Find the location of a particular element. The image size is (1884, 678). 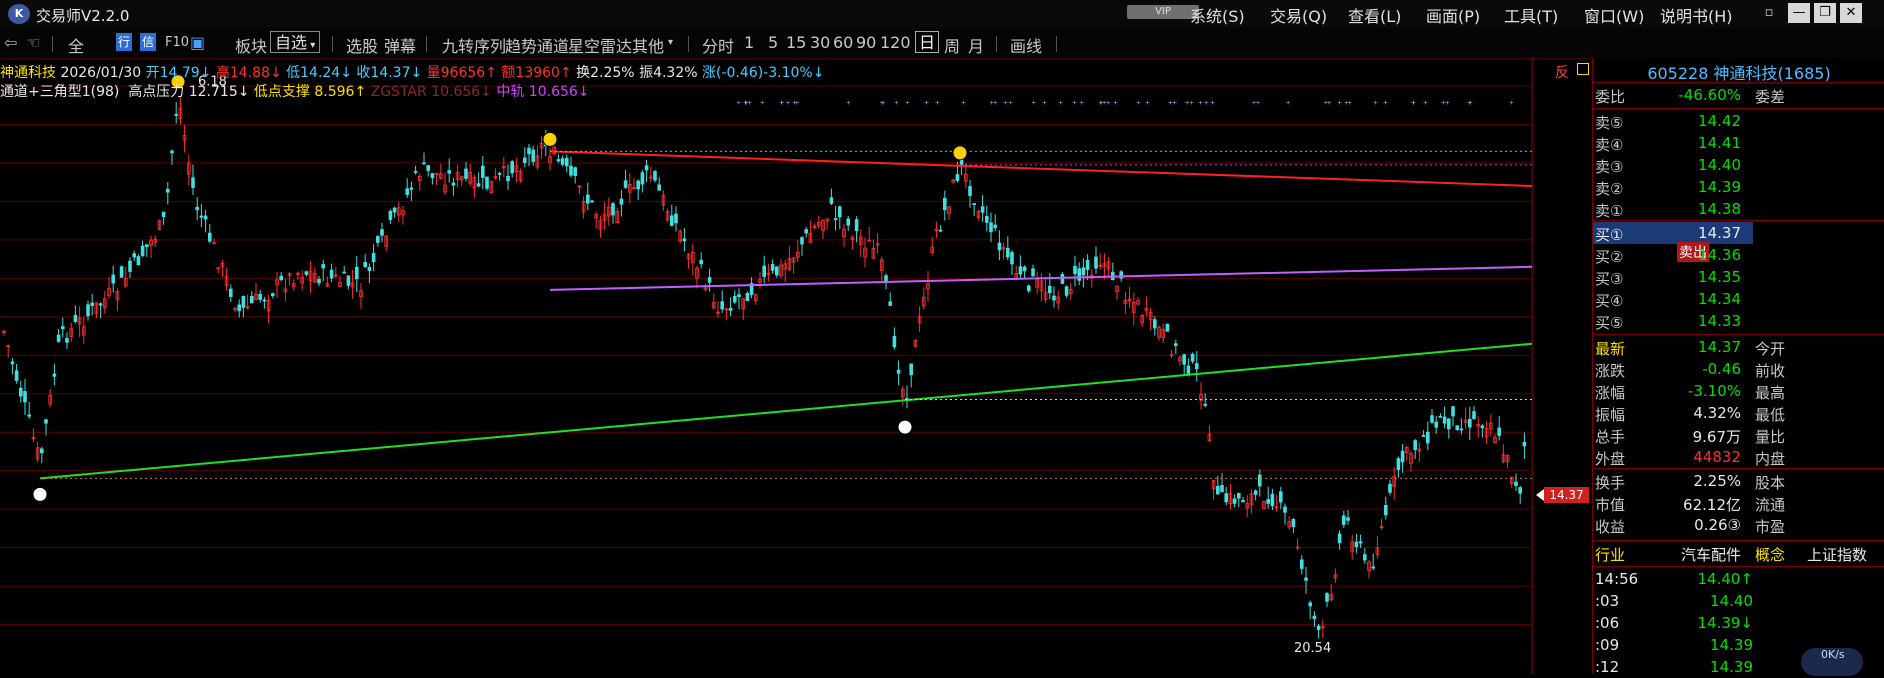

layout-icon: ▣ is located at coordinates (197, 42).